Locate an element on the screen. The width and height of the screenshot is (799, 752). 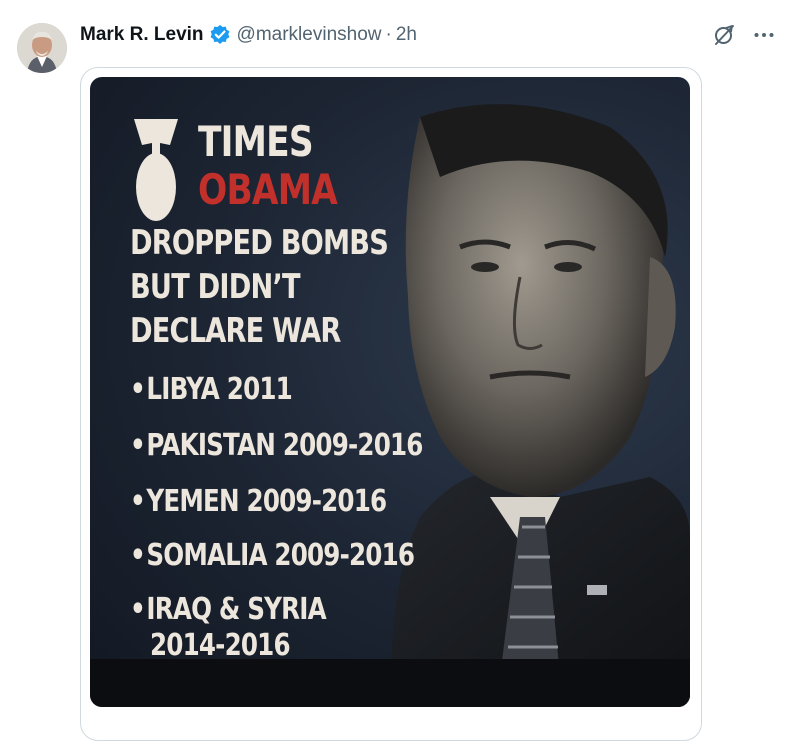
poster-times-label: TIMES is located at coordinates (256, 141).